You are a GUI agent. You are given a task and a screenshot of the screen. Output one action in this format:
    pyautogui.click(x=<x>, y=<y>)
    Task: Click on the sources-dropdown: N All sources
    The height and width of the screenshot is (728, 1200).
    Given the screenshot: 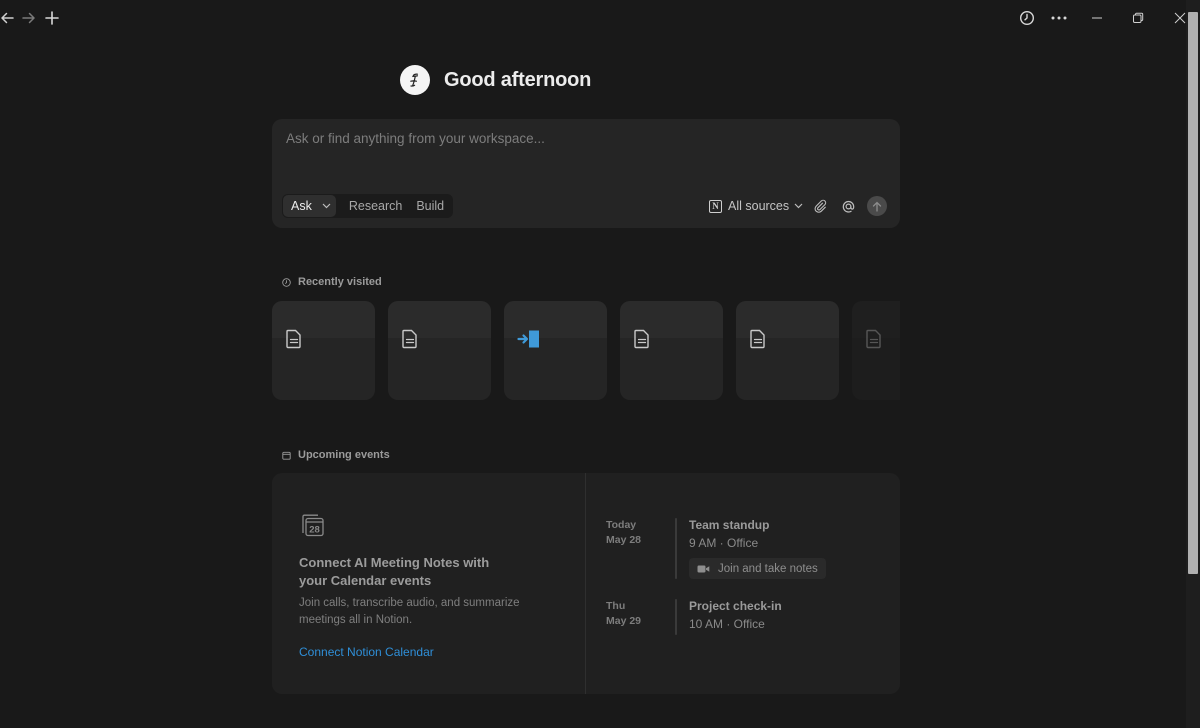 What is the action you would take?
    pyautogui.click(x=756, y=206)
    